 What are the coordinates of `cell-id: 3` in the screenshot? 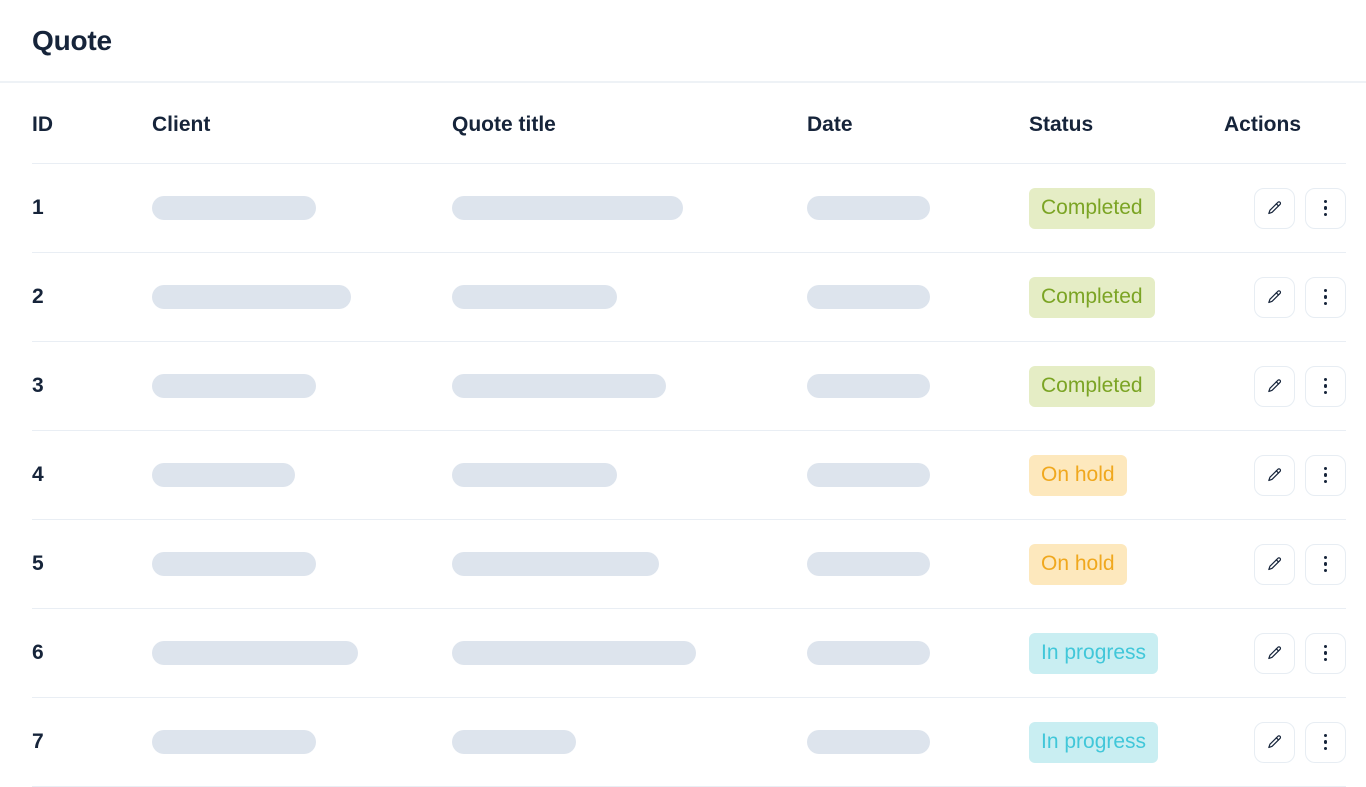 It's located at (92, 386).